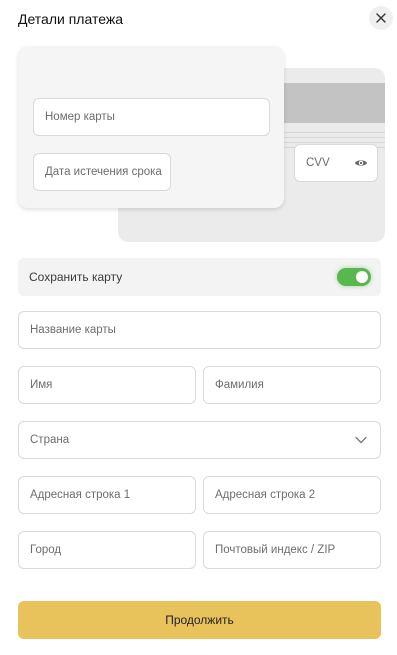 The image size is (397, 655). I want to click on save-card-label: Сохранить карту, so click(76, 277).